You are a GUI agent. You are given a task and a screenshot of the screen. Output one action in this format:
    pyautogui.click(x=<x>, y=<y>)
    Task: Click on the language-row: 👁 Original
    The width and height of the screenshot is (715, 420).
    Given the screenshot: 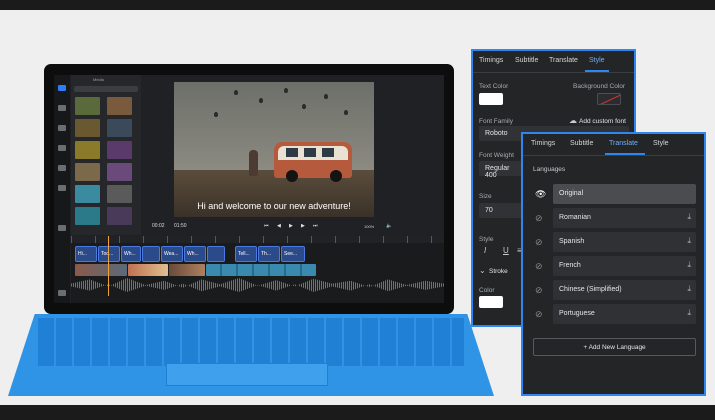 What is the action you would take?
    pyautogui.click(x=614, y=194)
    